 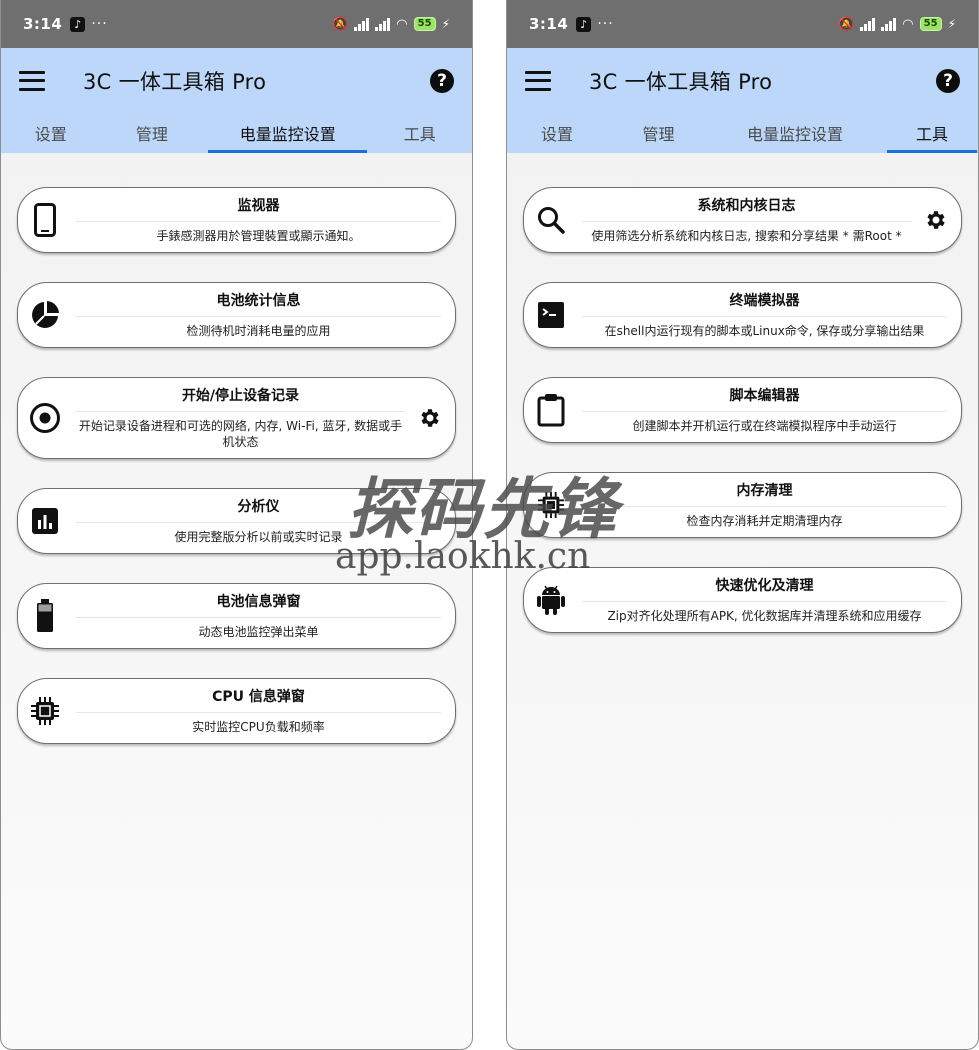 I want to click on card-title: 开始/停止设备记录, so click(x=240, y=398).